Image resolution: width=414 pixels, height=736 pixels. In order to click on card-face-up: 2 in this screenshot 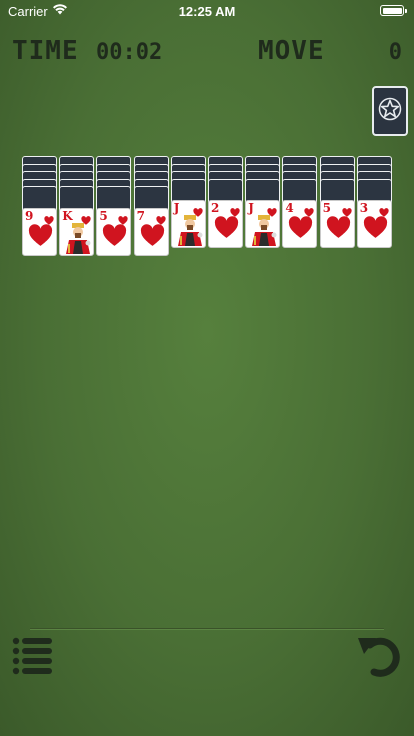, I will do `click(225, 224)`.